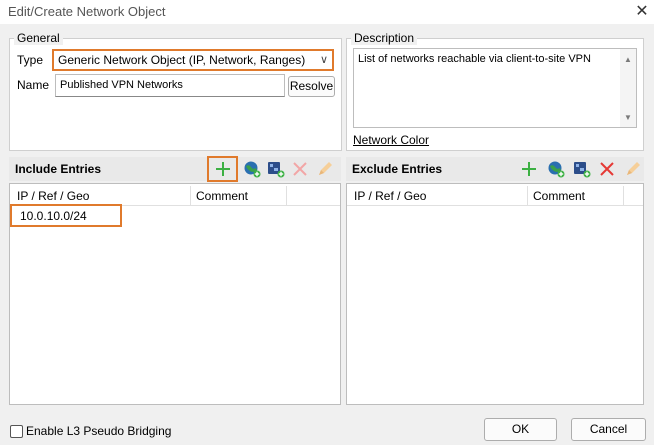  What do you see at coordinates (311, 86) in the screenshot?
I see `resolve-button: Resolve` at bounding box center [311, 86].